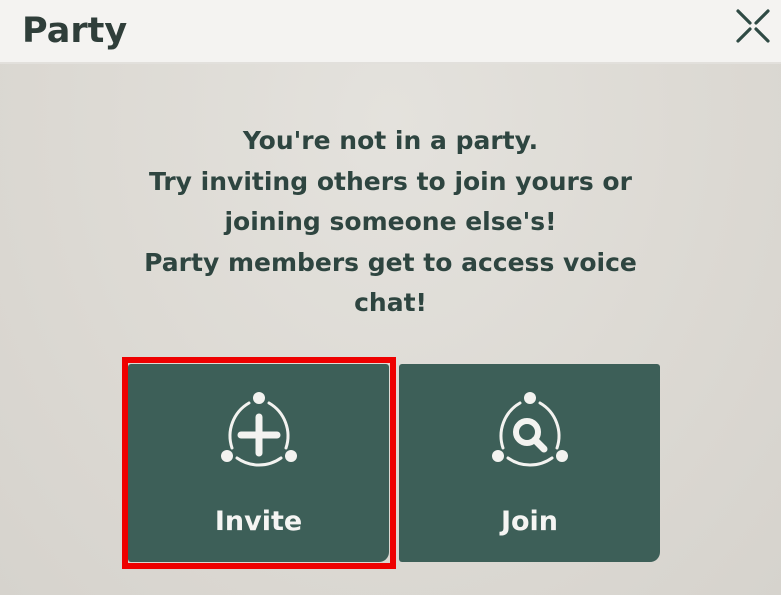 The height and width of the screenshot is (595, 781). What do you see at coordinates (529, 521) in the screenshot?
I see `join-label: Join` at bounding box center [529, 521].